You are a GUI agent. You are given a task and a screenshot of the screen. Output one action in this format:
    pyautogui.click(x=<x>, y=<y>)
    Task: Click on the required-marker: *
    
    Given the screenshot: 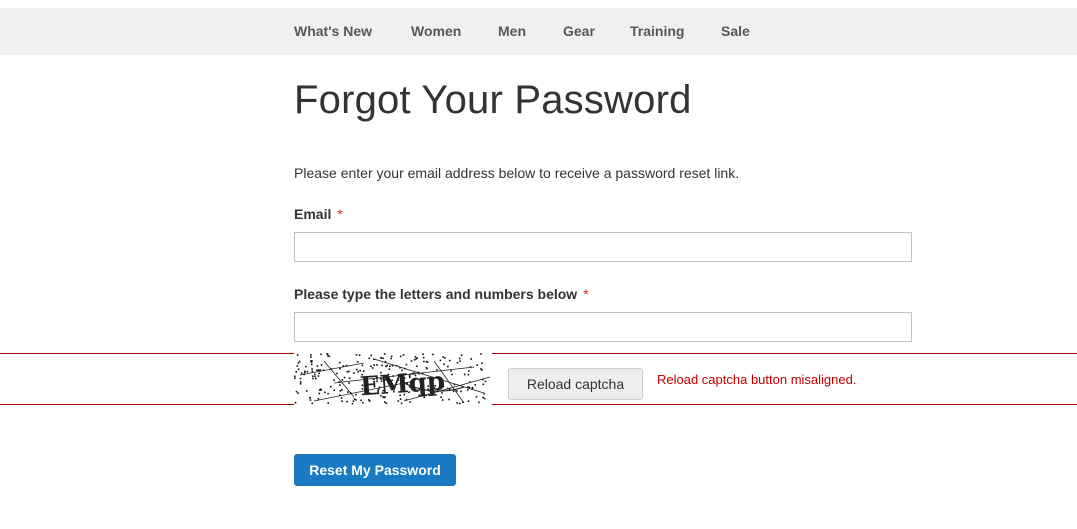 What is the action you would take?
    pyautogui.click(x=340, y=214)
    